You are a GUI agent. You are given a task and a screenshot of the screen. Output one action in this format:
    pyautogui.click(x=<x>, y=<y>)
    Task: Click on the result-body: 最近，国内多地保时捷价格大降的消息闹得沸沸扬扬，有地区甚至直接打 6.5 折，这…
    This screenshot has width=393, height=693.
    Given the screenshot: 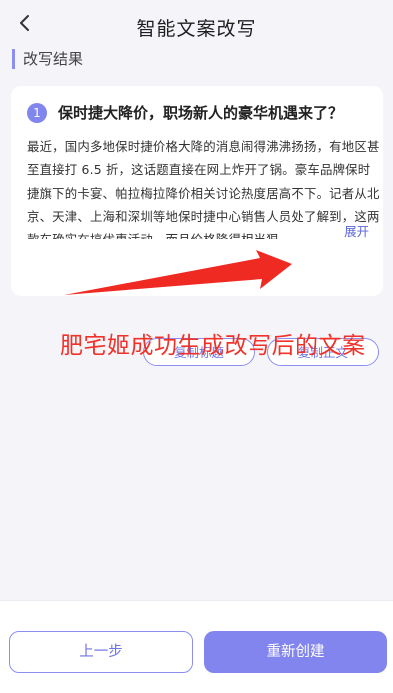 What is the action you would take?
    pyautogui.click(x=203, y=189)
    